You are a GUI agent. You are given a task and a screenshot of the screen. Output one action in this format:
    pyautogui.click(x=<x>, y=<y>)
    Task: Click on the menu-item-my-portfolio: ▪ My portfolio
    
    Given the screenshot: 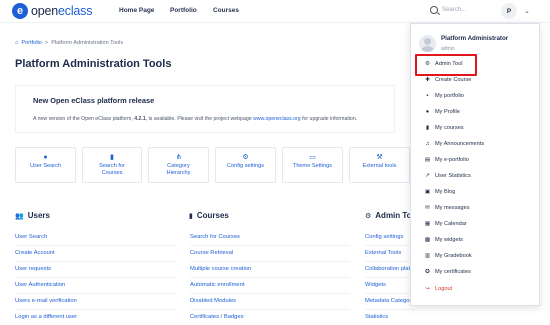 What is the action you would take?
    pyautogui.click(x=444, y=96)
    